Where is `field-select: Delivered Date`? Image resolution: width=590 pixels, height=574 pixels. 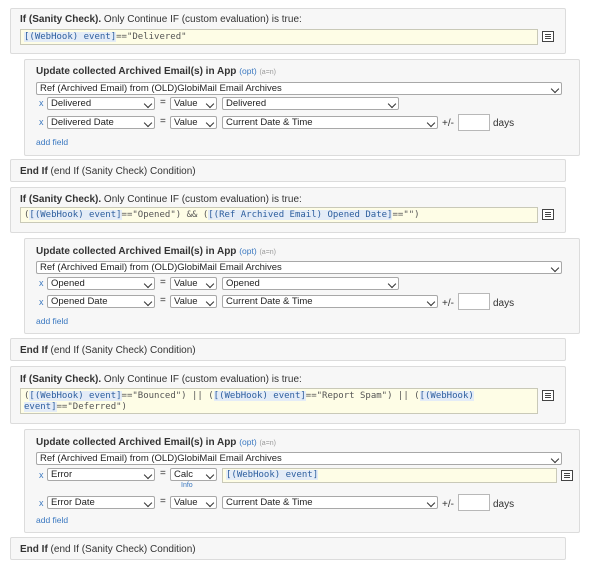
field-select: Delivered Date is located at coordinates (101, 122).